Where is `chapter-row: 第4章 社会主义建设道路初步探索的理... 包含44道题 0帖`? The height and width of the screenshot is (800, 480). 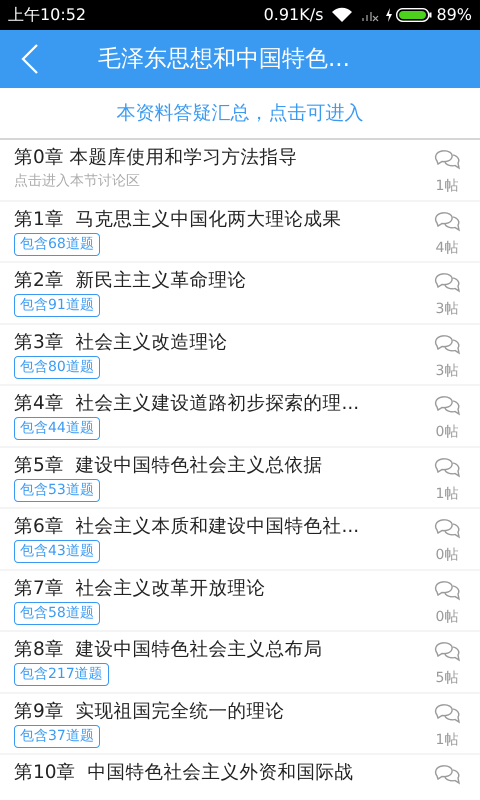
chapter-row: 第4章 社会主义建设道路初步探索的理... 包含44道题 0帖 is located at coordinates (240, 416).